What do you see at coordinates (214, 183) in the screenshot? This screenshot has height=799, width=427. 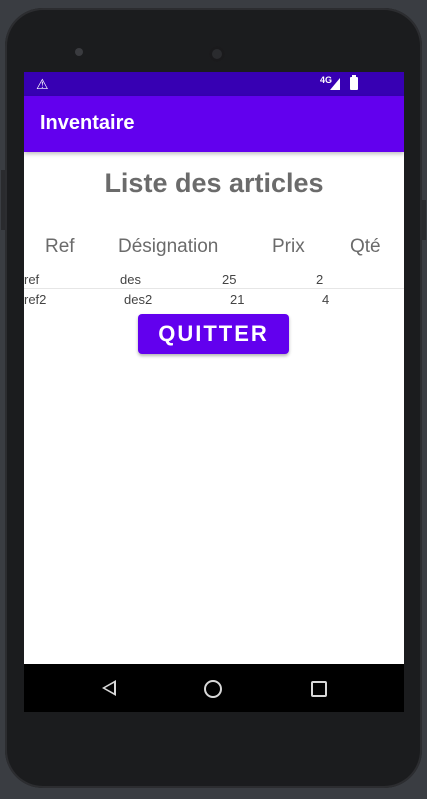 I see `page-title: Liste des articles` at bounding box center [214, 183].